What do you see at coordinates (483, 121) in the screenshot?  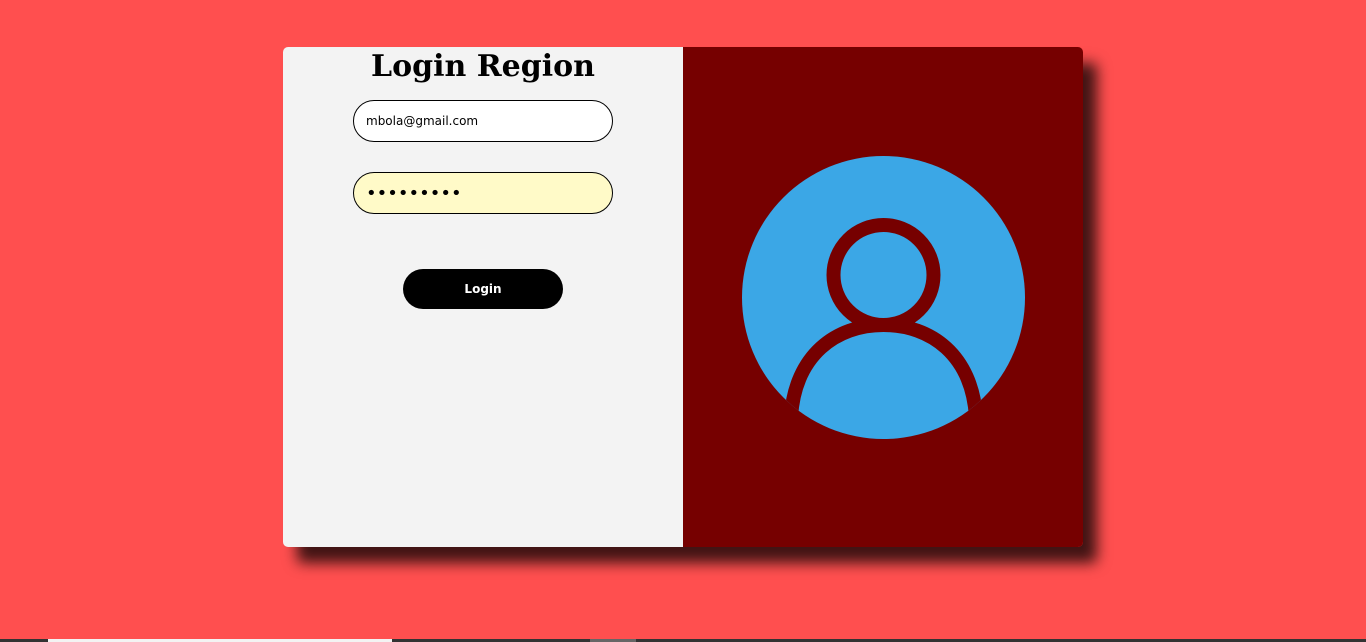 I see `email-input` at bounding box center [483, 121].